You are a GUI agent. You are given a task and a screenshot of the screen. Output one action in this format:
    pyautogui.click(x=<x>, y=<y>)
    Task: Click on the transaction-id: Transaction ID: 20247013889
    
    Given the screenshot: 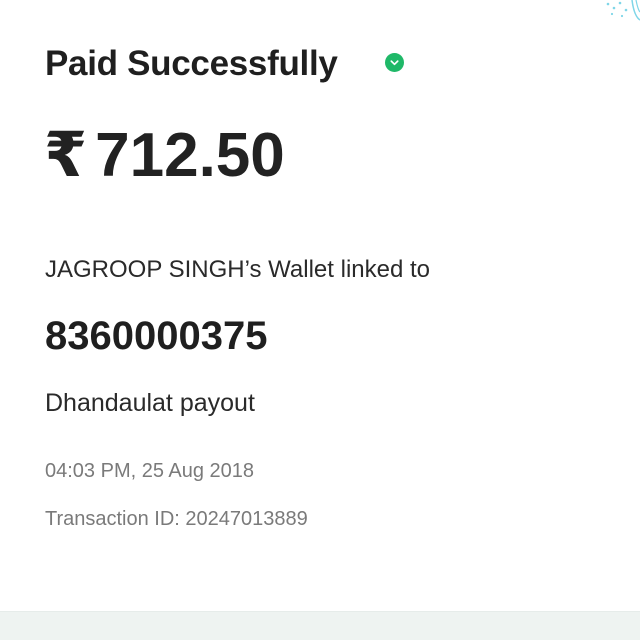 What is the action you would take?
    pyautogui.click(x=176, y=519)
    